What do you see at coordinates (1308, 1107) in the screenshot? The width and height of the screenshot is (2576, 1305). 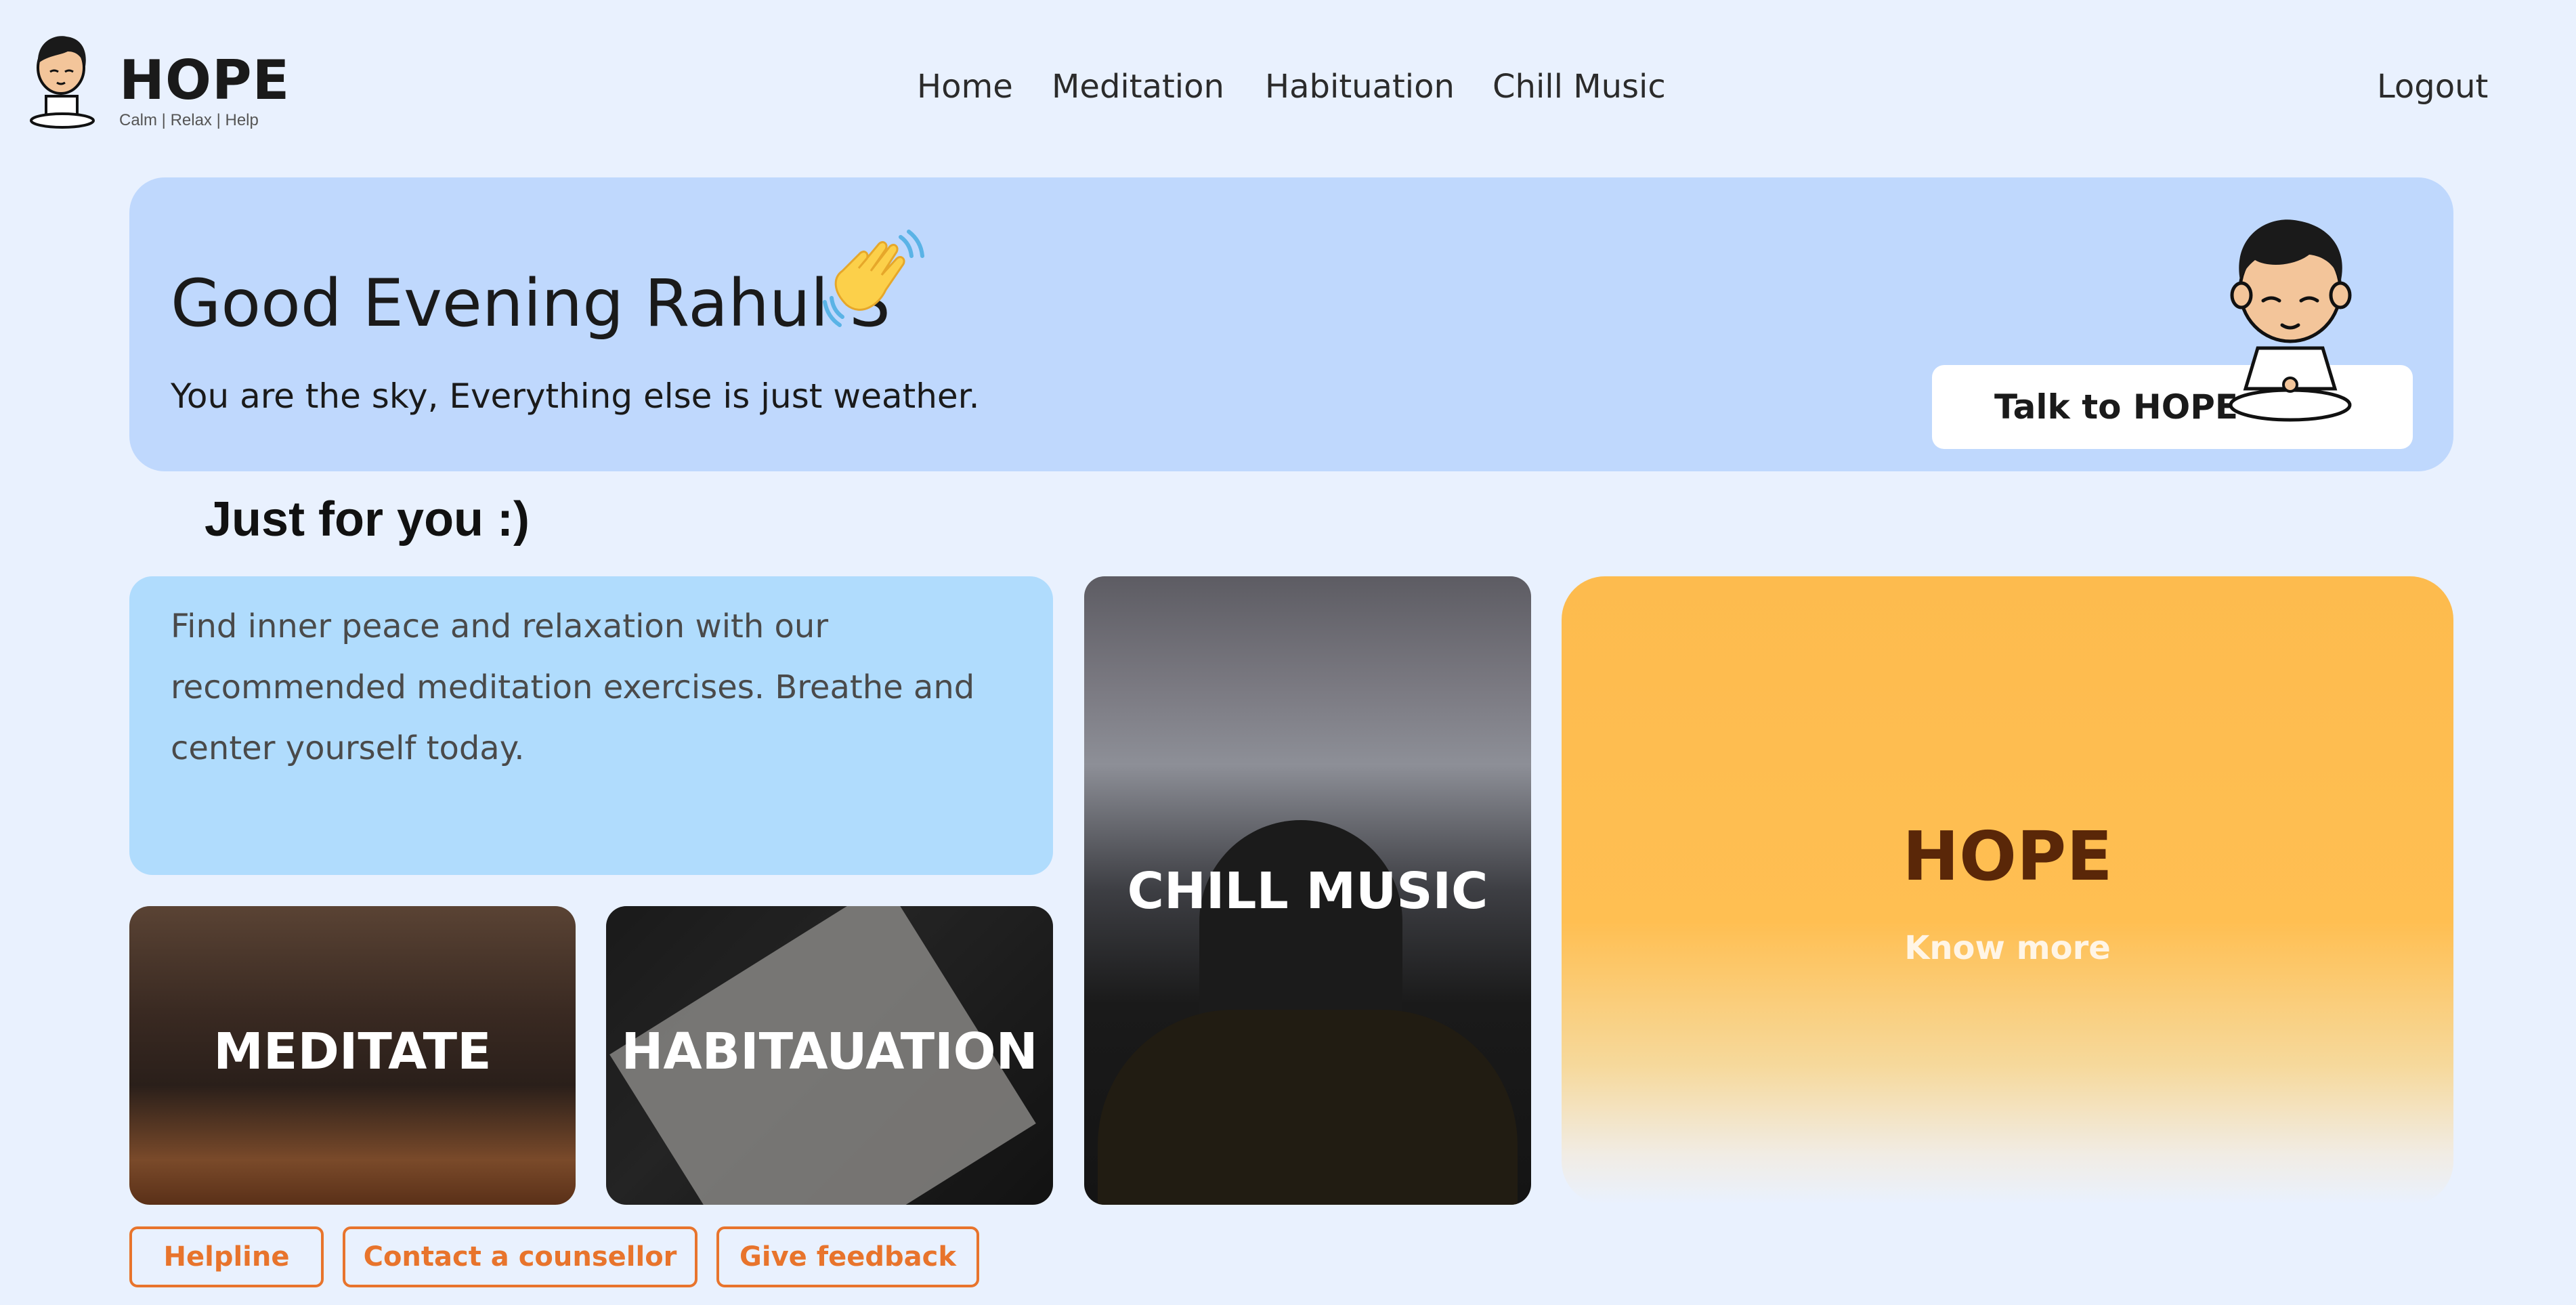 I see `listener-shoulders` at bounding box center [1308, 1107].